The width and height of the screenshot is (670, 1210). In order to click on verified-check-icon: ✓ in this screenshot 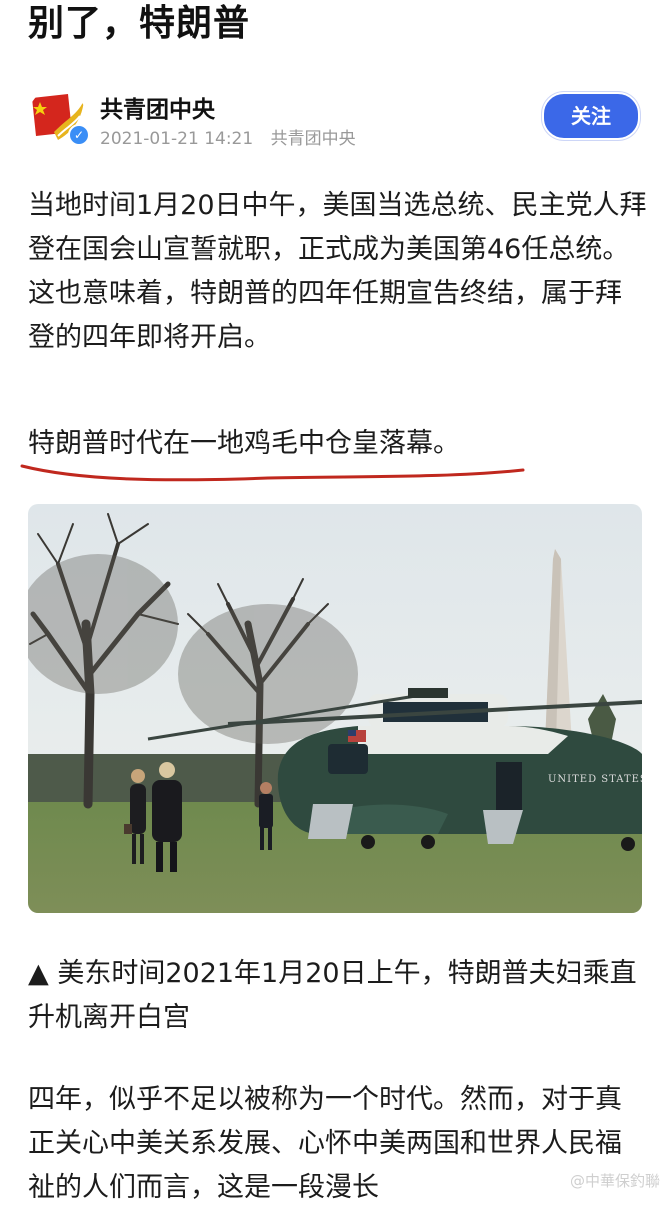, I will do `click(79, 135)`.